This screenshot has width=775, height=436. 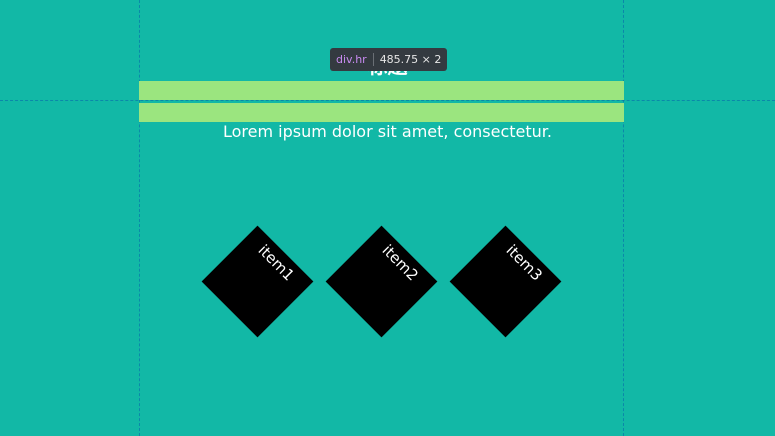 What do you see at coordinates (387, 100) in the screenshot?
I see `devtools-guide-horizontal` at bounding box center [387, 100].